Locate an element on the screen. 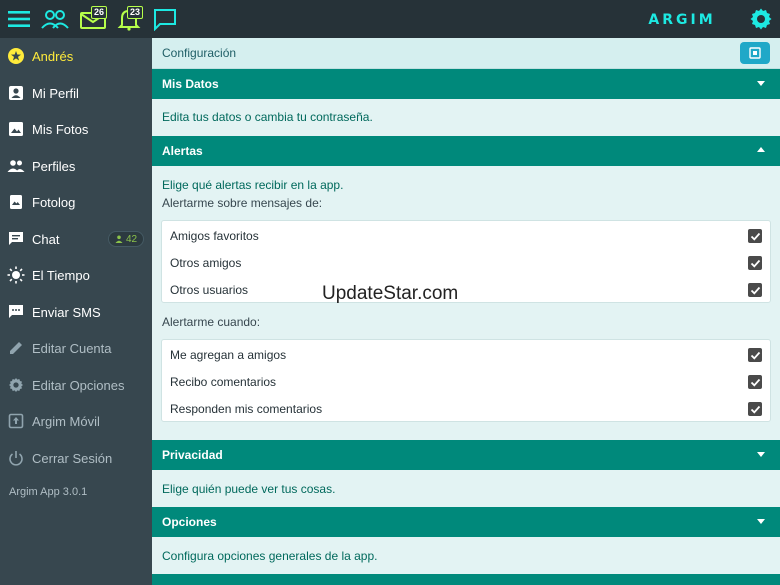 This screenshot has width=780, height=585. section-title: Opciones is located at coordinates (189, 522).